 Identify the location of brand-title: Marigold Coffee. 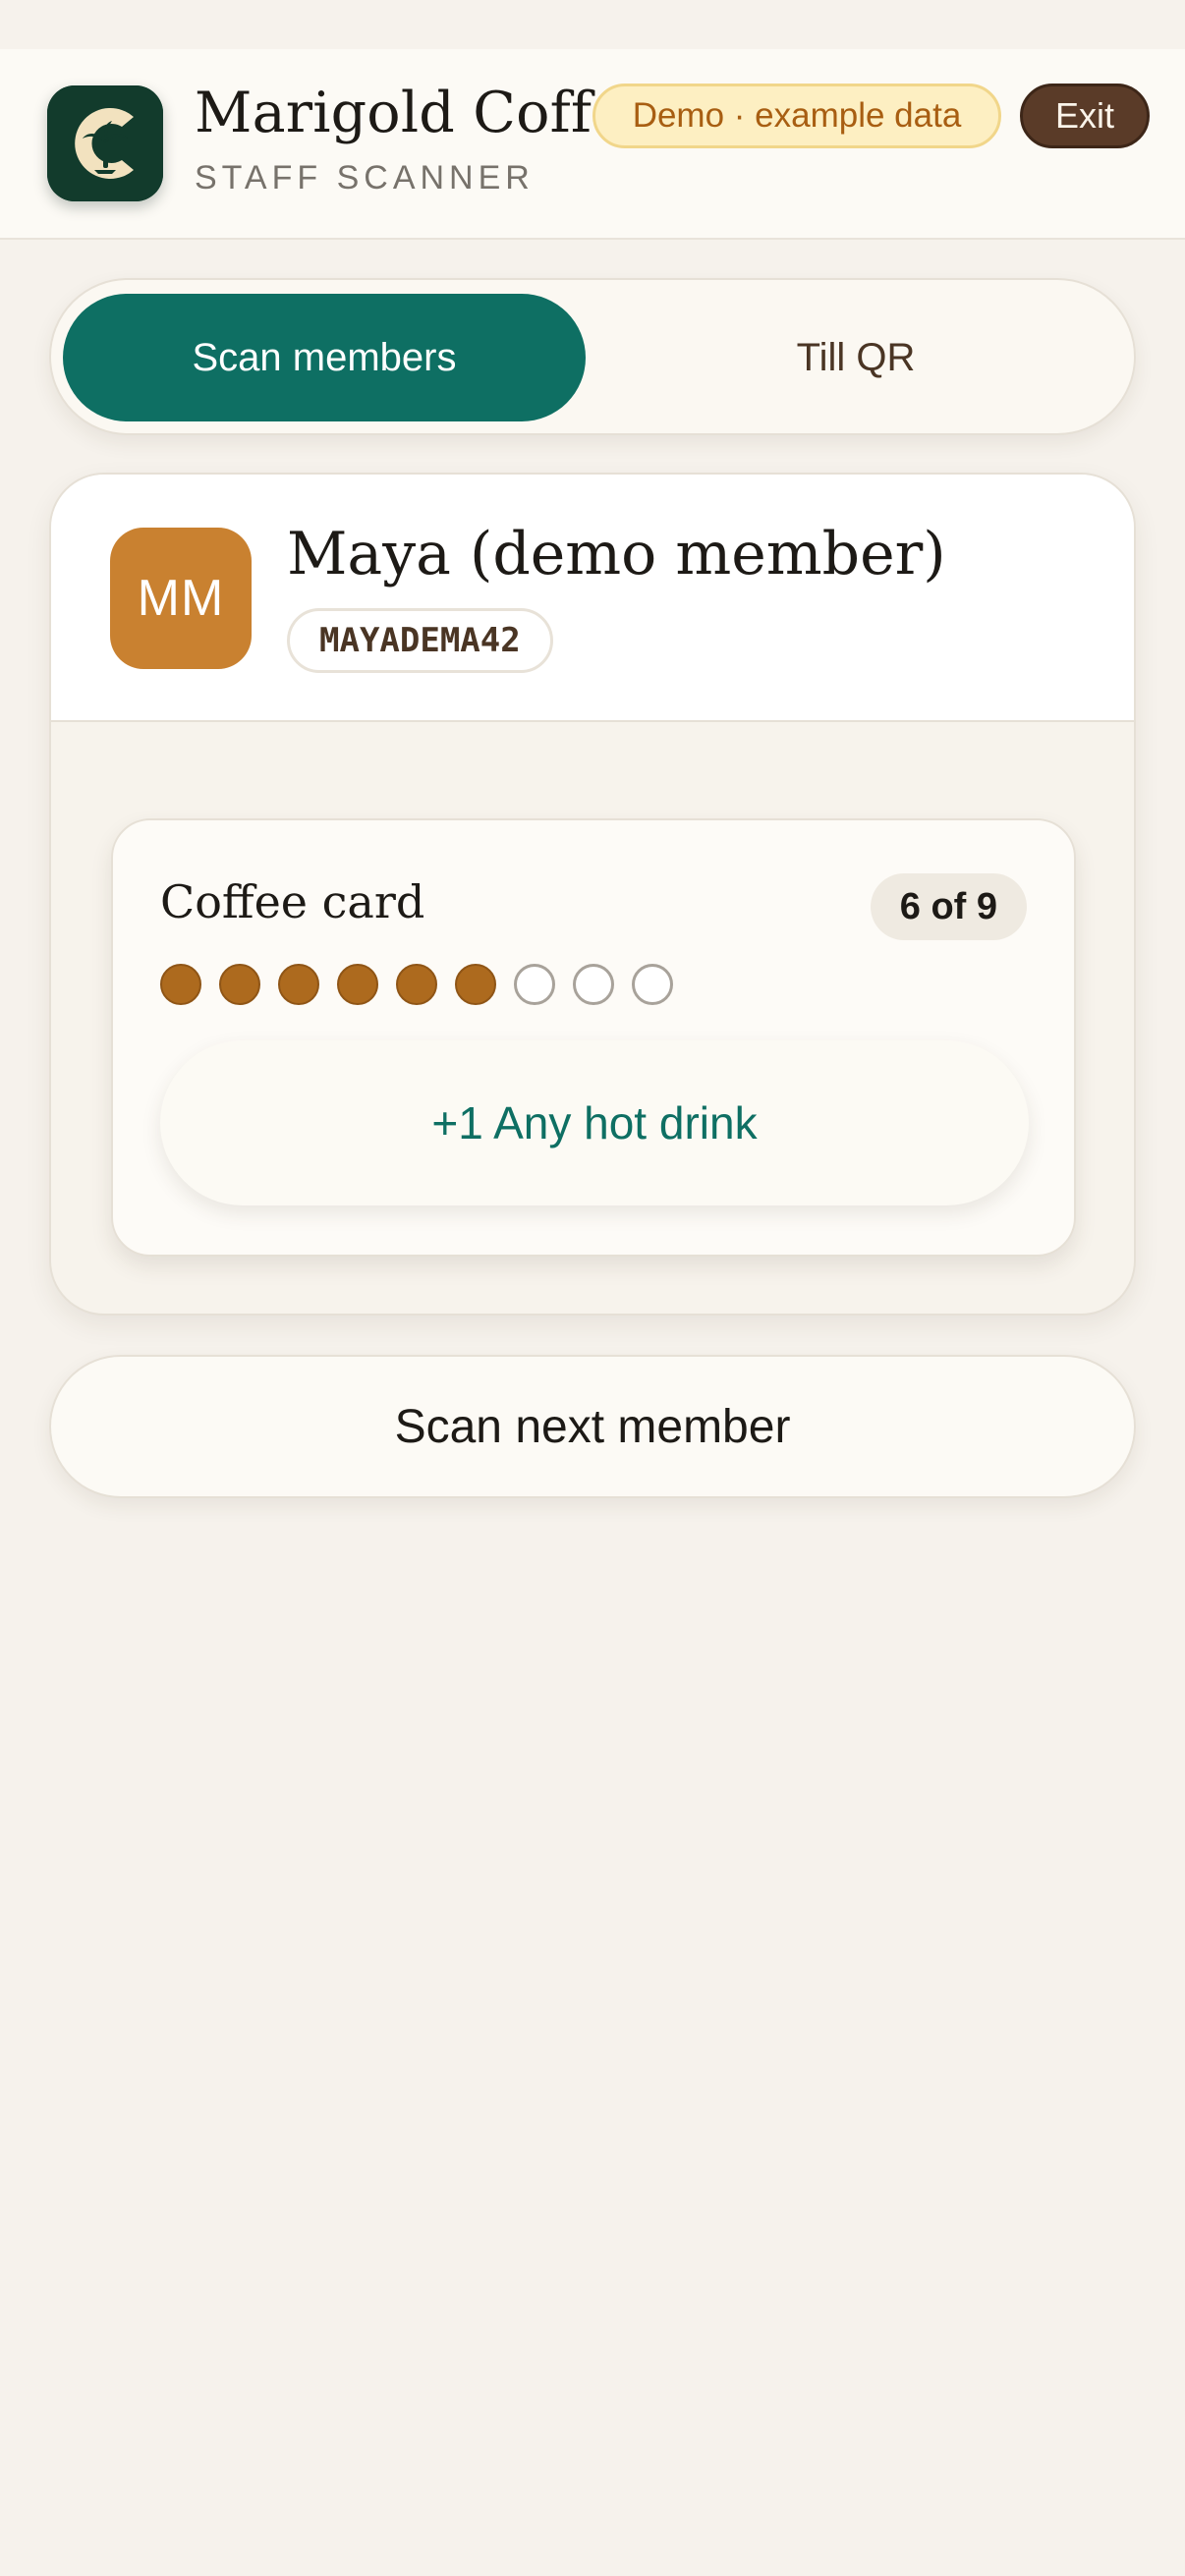
(427, 113).